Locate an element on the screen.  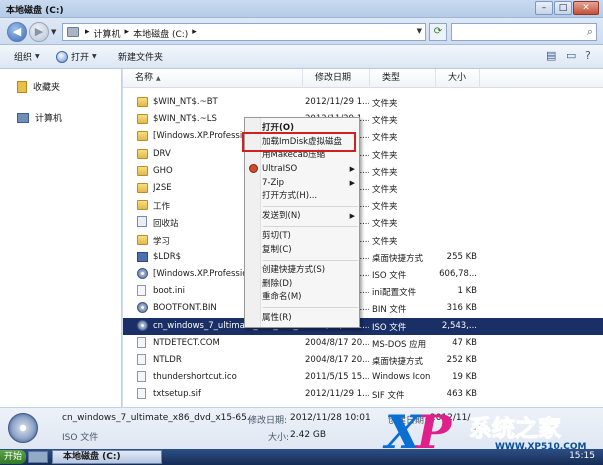
column-headers: 名称 ▲ 修改日期 类型 大小 is located at coordinates (363, 78).